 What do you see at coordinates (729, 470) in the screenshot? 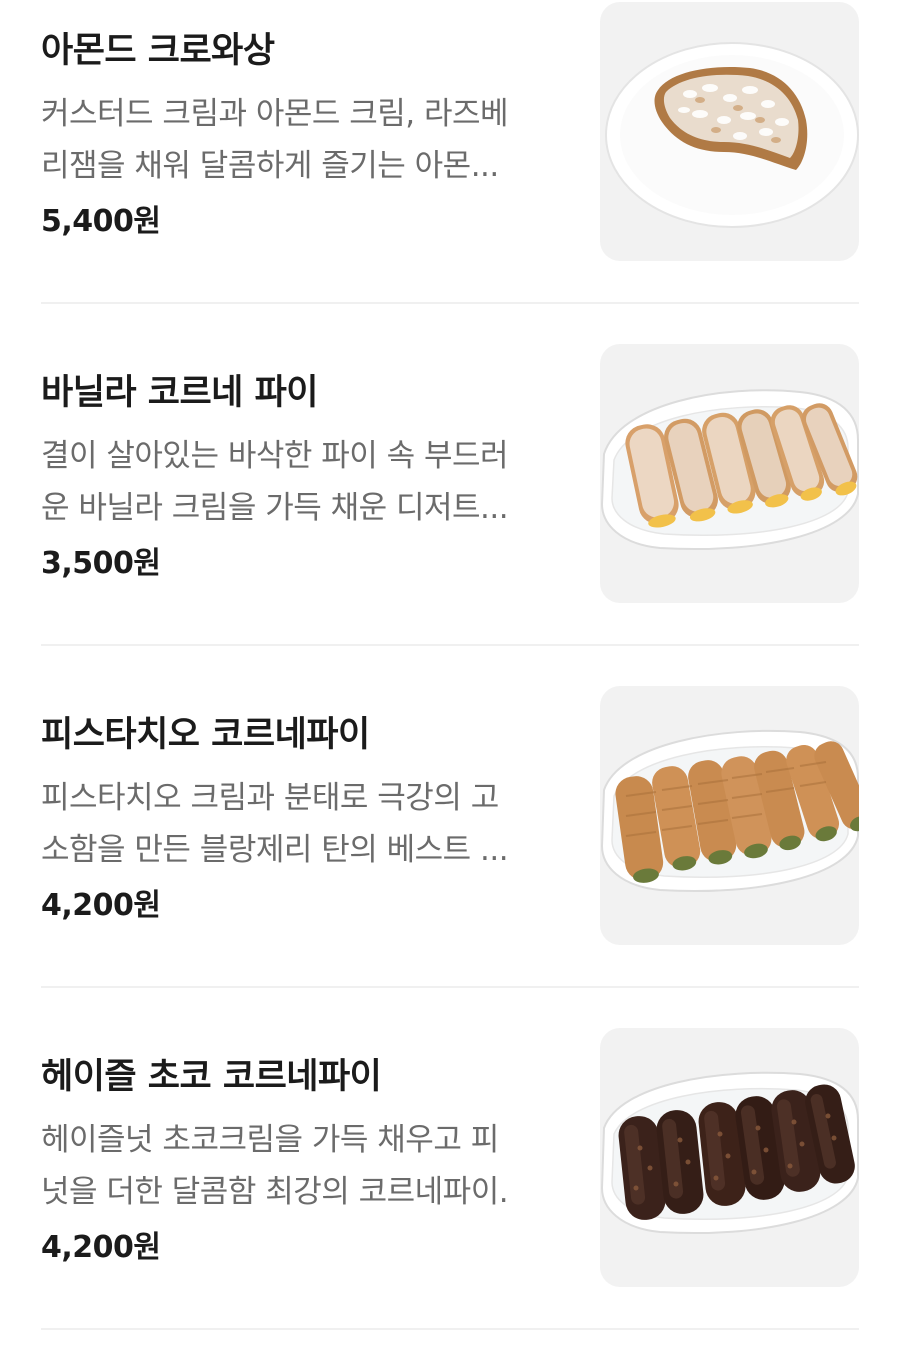
I see `vanilla-cornet-pie-image` at bounding box center [729, 470].